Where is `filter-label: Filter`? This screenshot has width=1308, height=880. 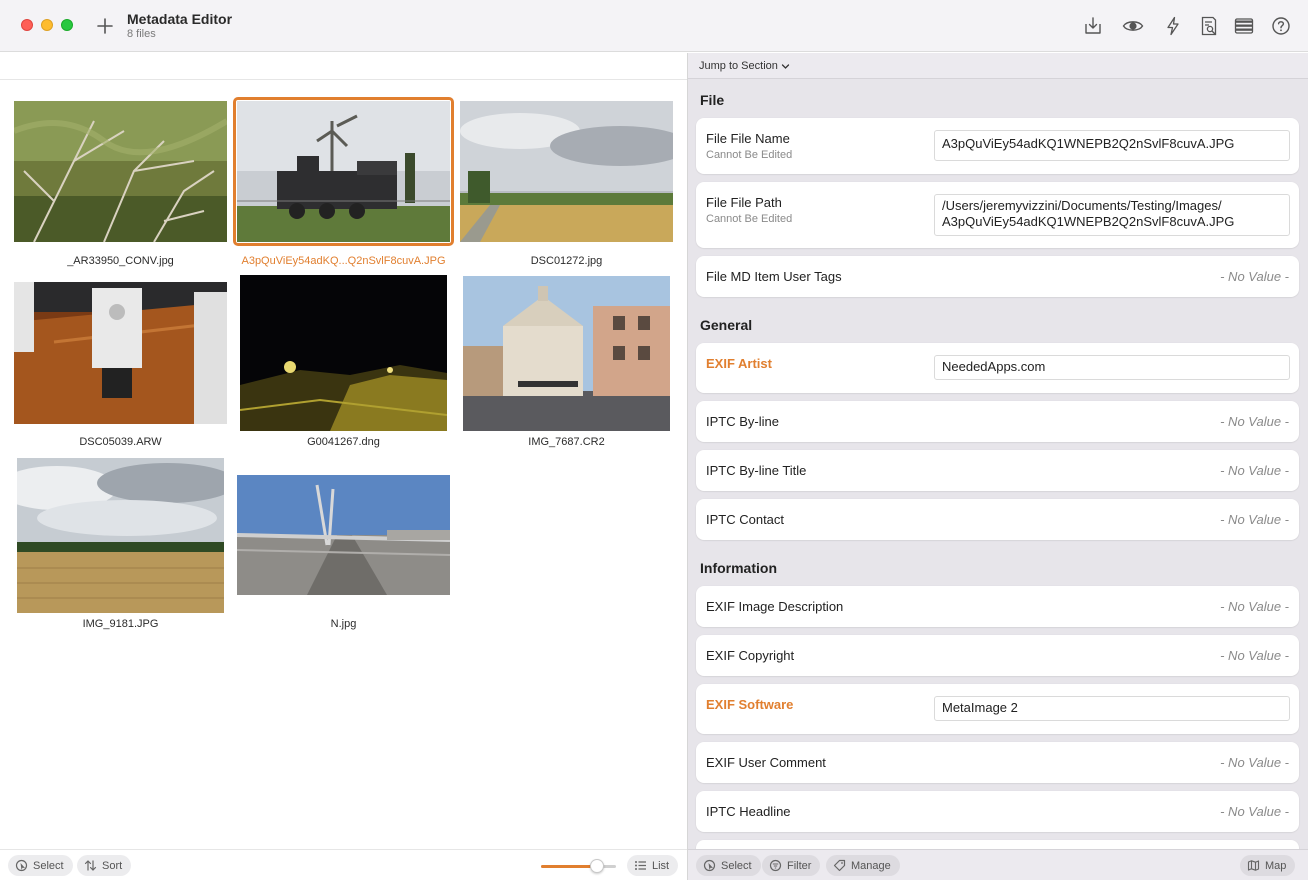
filter-label: Filter is located at coordinates (799, 865).